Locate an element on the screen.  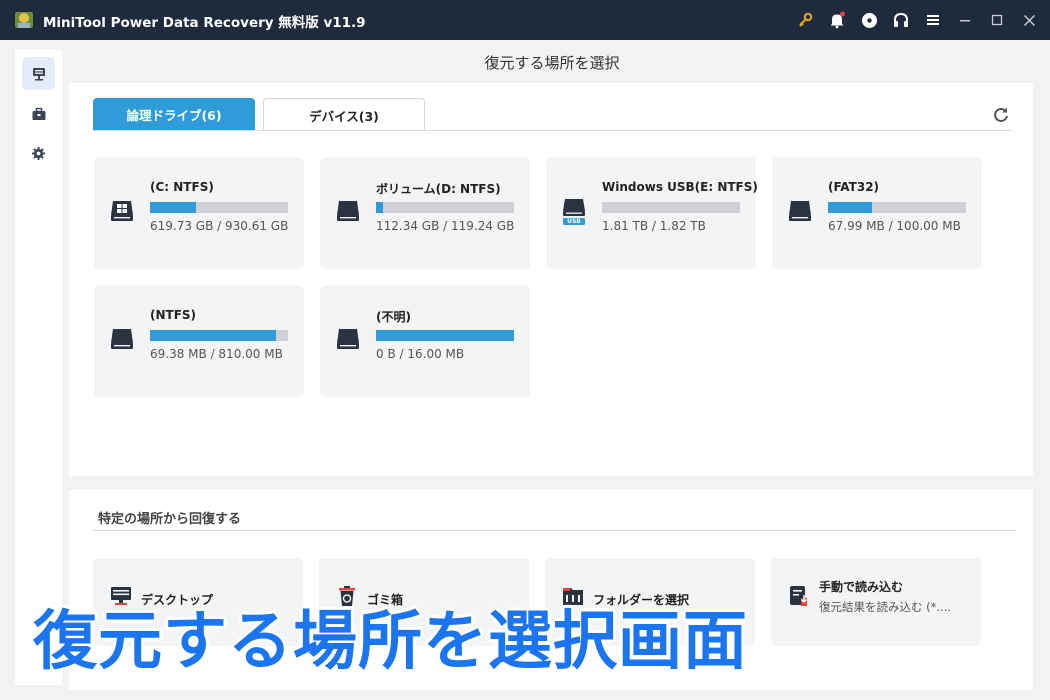
tab-divider is located at coordinates (553, 130).